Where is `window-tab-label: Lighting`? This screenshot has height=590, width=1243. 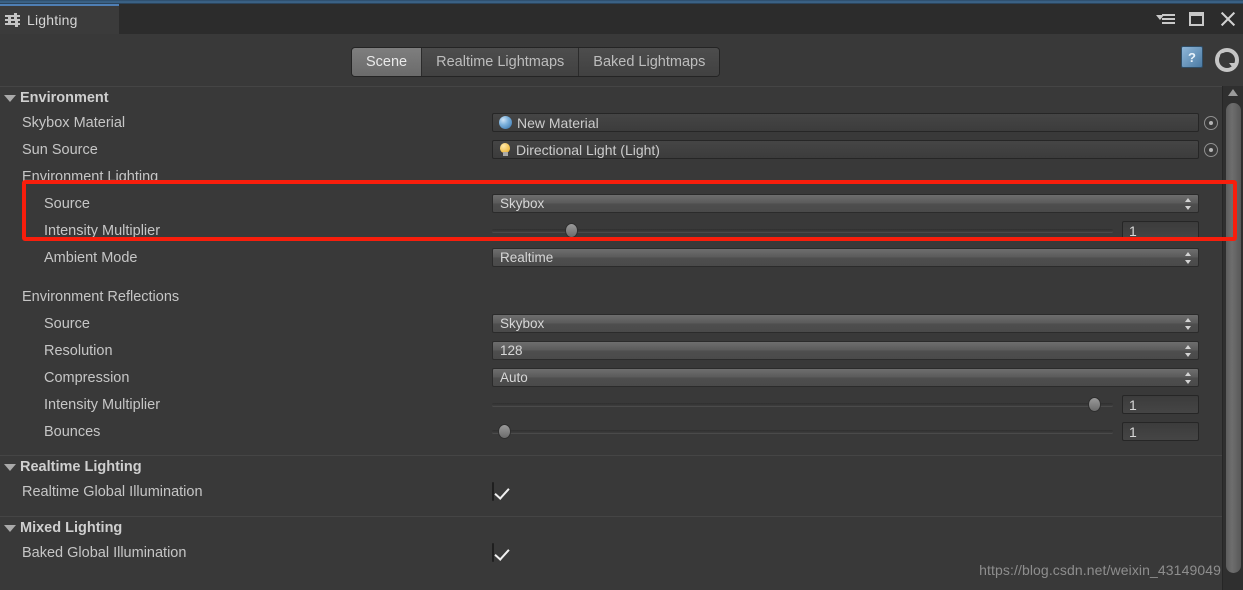
window-tab-label: Lighting is located at coordinates (52, 20).